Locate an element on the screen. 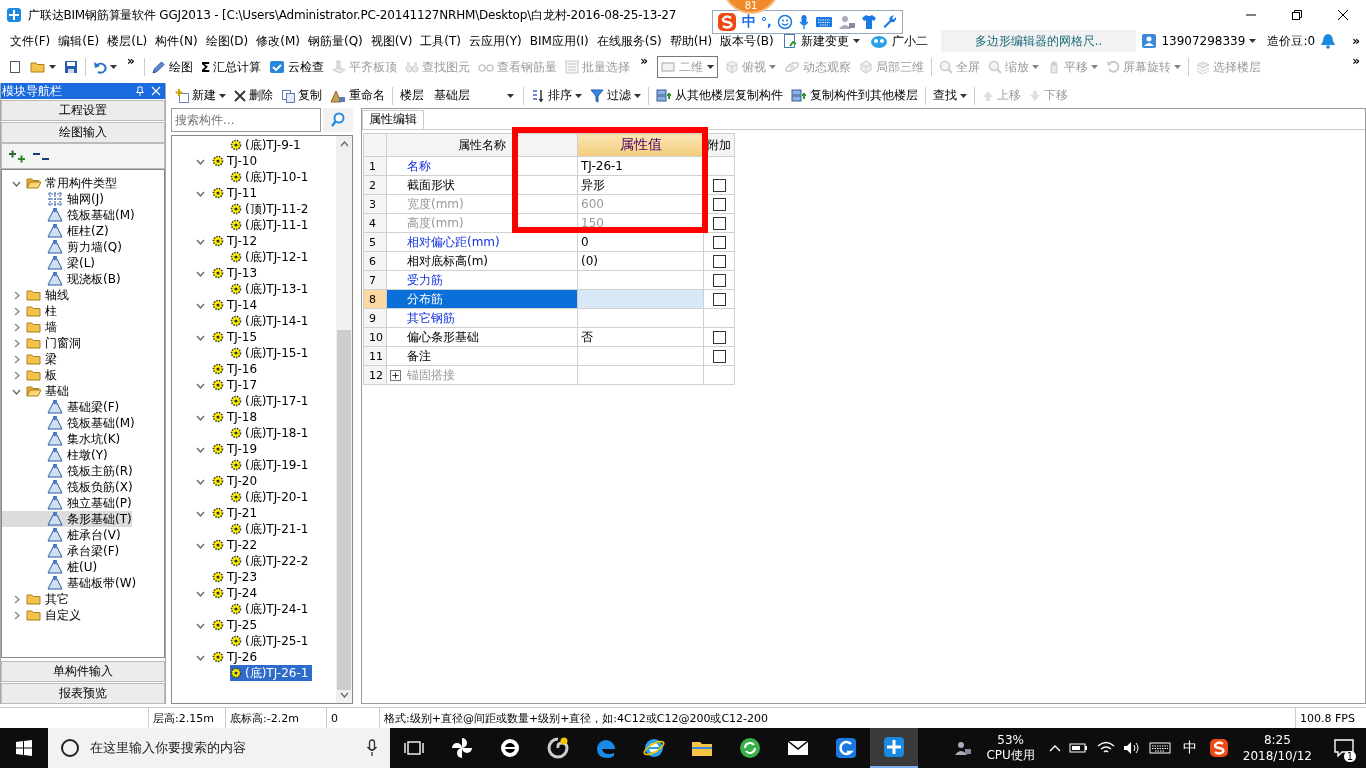  toolbar-button: 绘图 is located at coordinates (172, 67).